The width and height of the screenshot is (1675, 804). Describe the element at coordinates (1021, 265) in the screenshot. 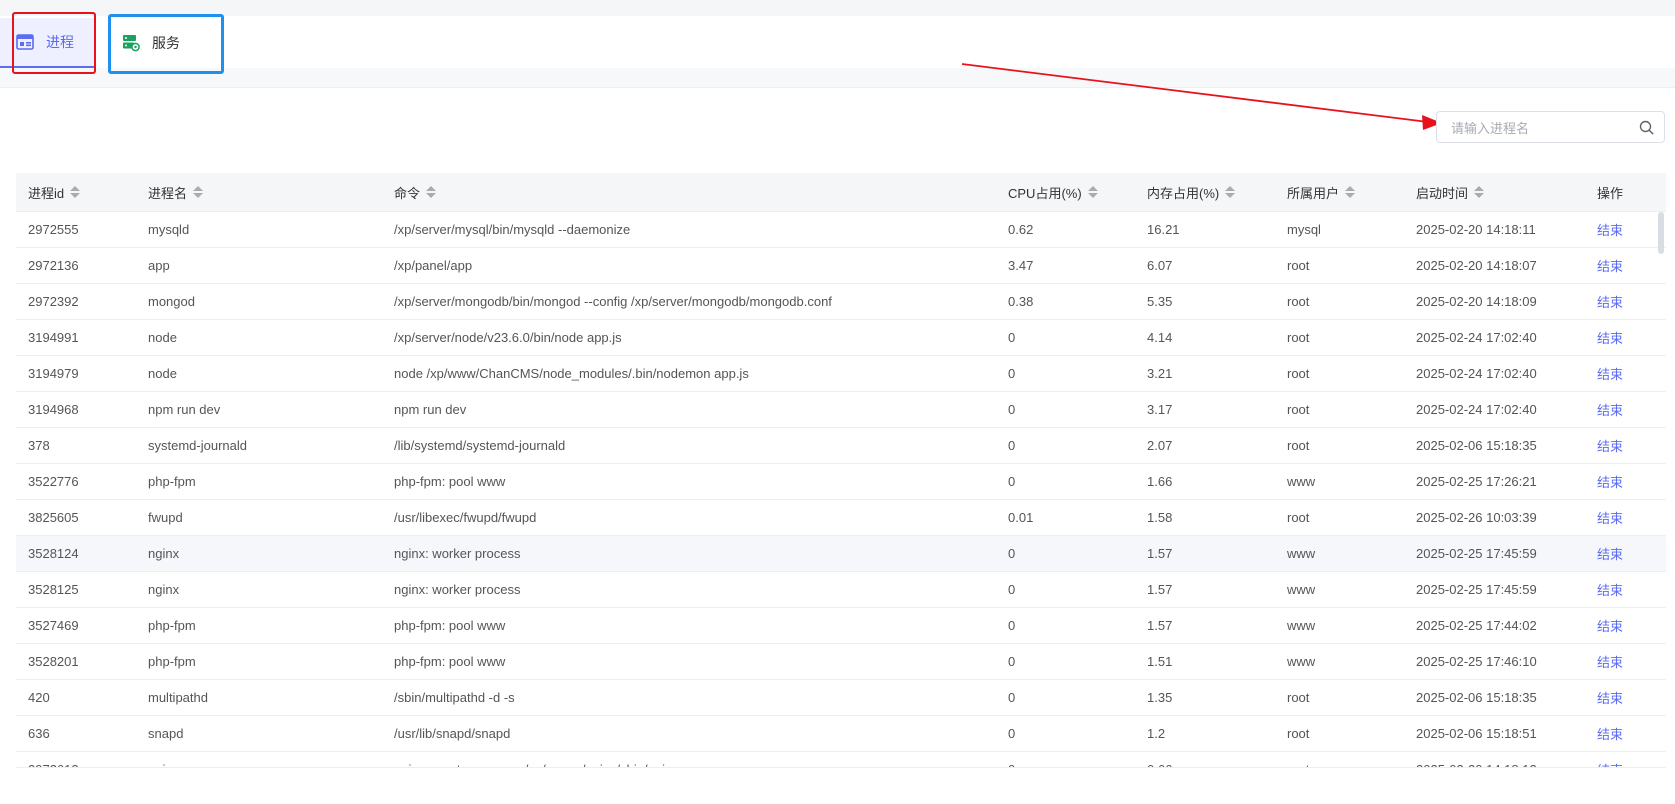

I see `cell-cpu: 3.47` at that location.